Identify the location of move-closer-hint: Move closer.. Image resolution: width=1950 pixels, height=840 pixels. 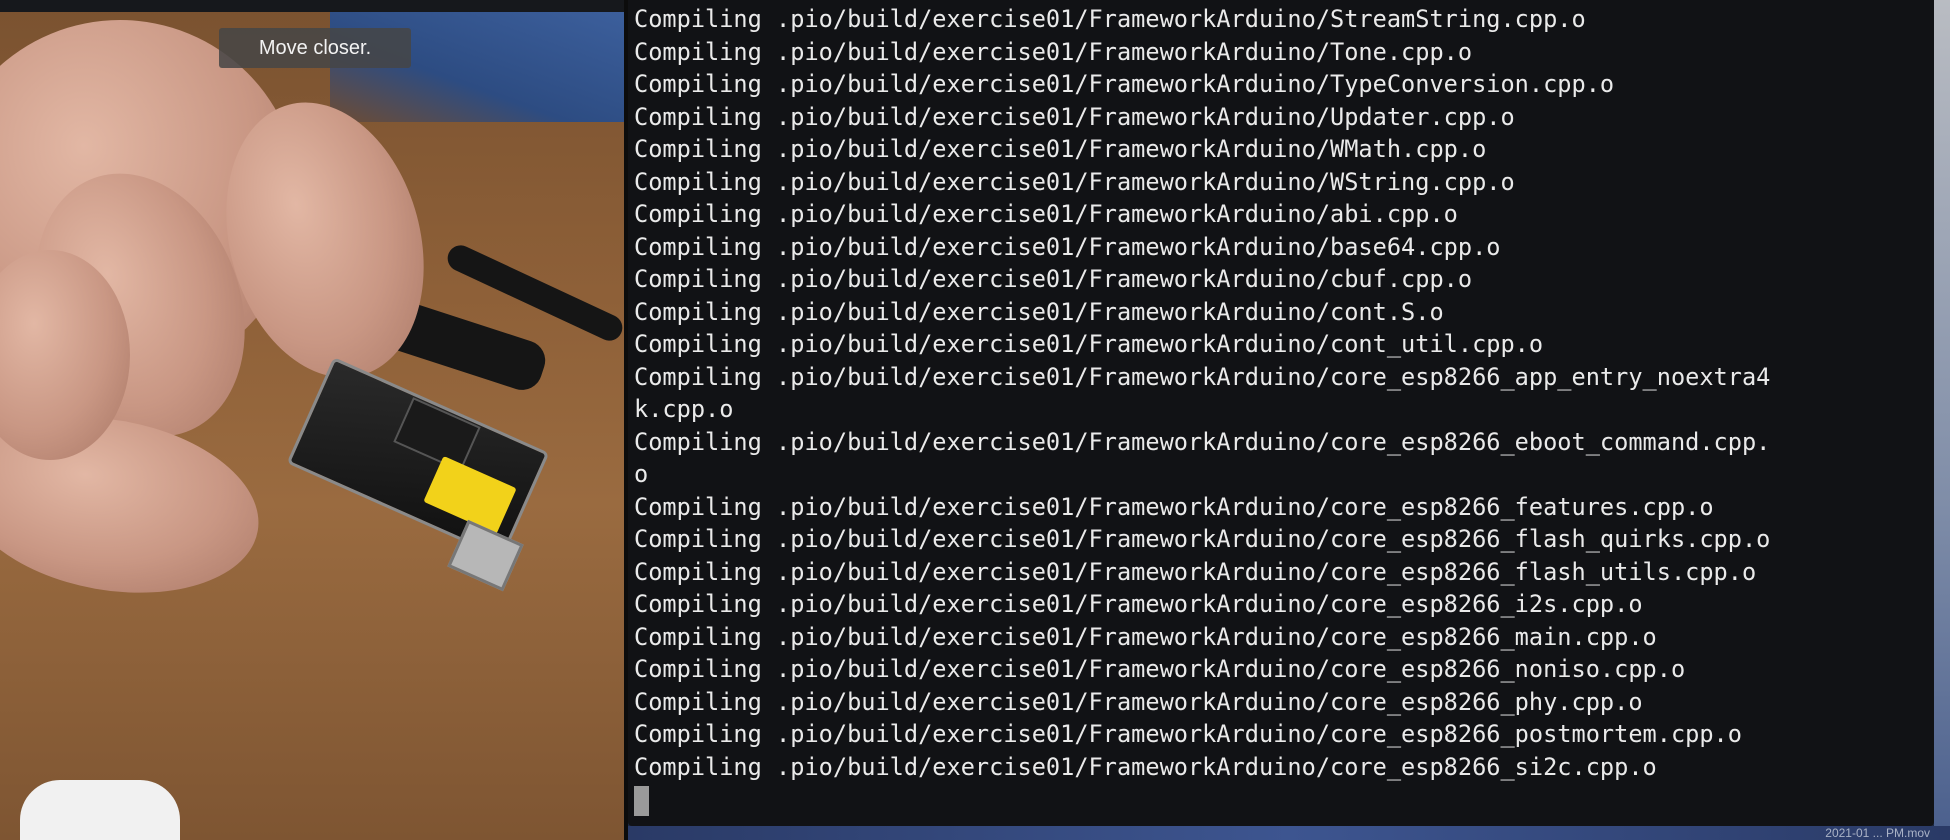
(315, 48).